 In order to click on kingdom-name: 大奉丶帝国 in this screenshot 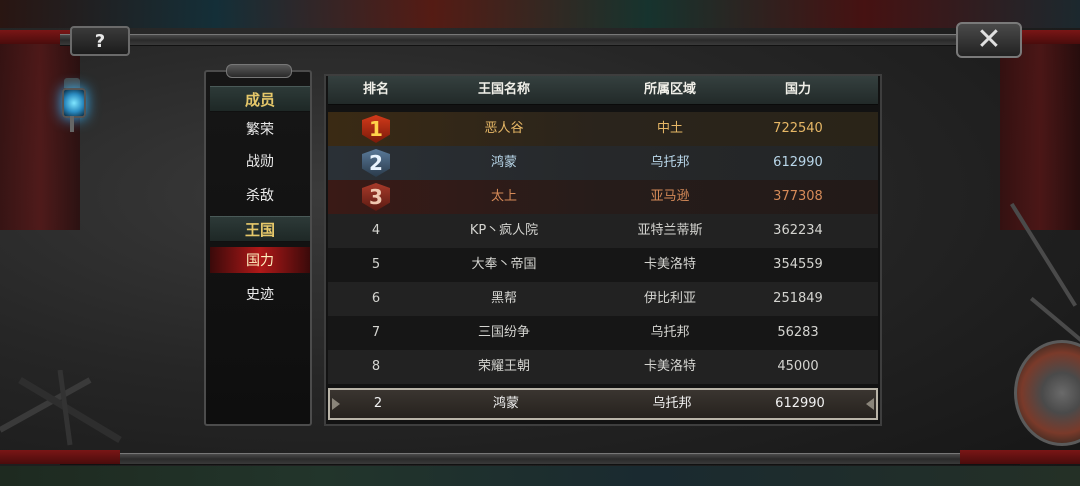, I will do `click(504, 264)`.